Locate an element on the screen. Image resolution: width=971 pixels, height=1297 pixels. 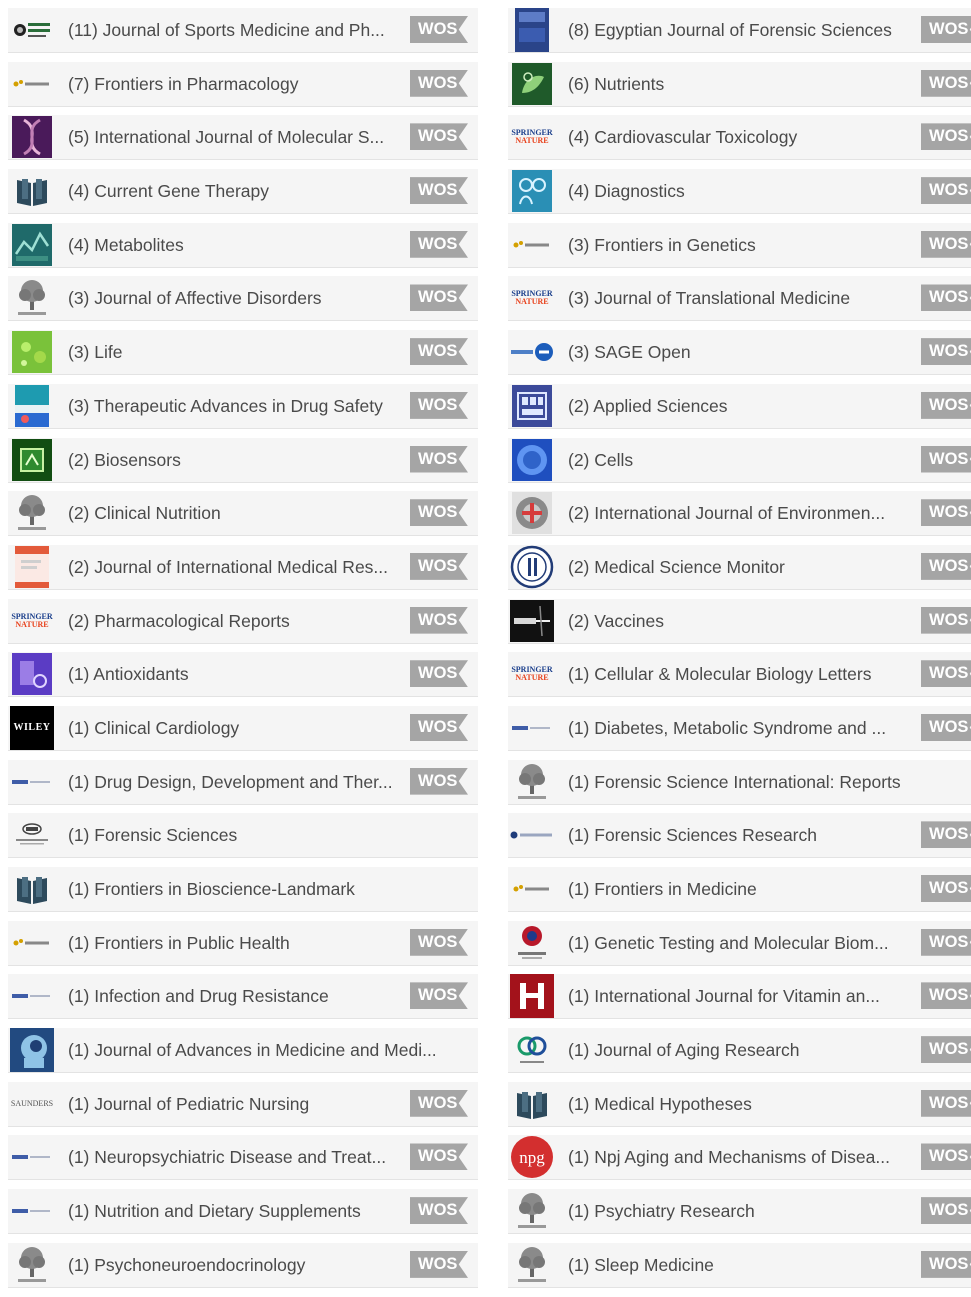
journal-title: (1) Psychiatry Research is located at coordinates (734, 1211).